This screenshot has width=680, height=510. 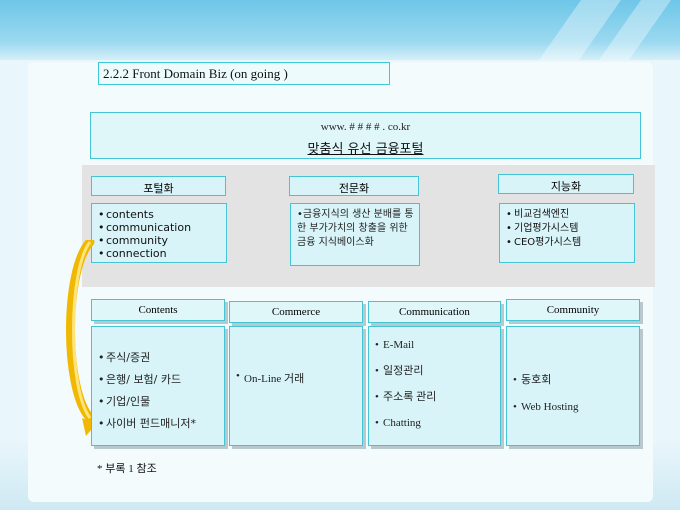 I want to click on column-item: Chatting, so click(x=437, y=423).